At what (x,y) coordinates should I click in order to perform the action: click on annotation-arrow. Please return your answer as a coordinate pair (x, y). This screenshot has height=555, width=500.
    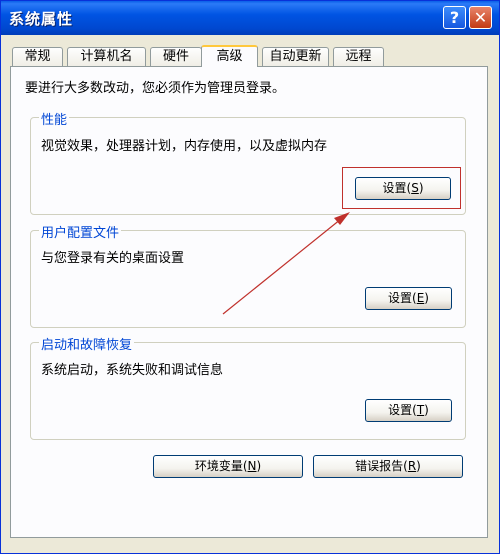
    Looking at the image, I should click on (286, 263).